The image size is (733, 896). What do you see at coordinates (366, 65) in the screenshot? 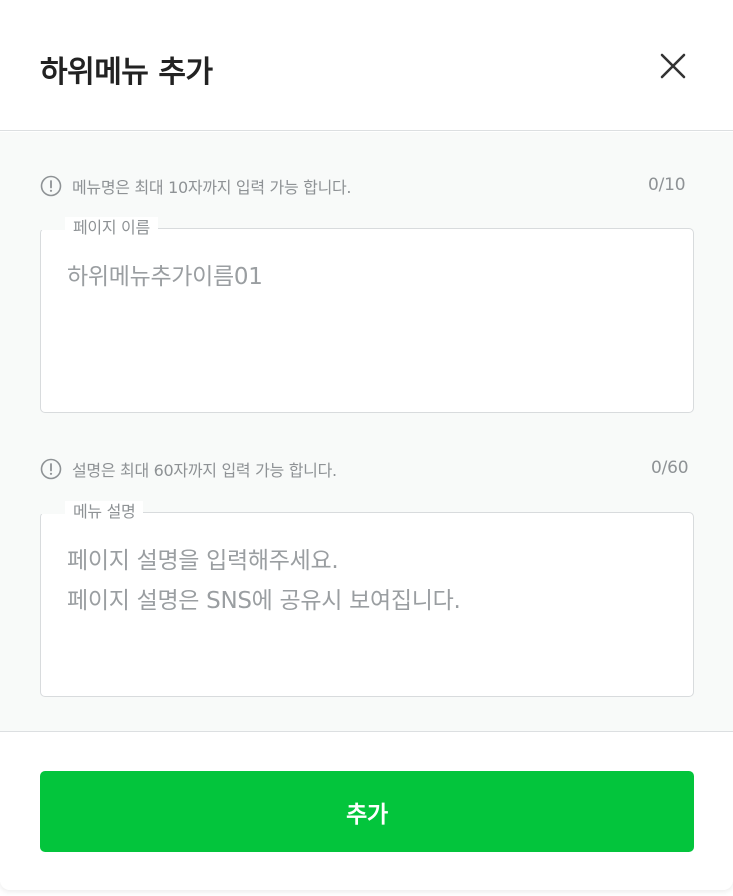
I see `dialog-header: 하위메뉴 추가` at bounding box center [366, 65].